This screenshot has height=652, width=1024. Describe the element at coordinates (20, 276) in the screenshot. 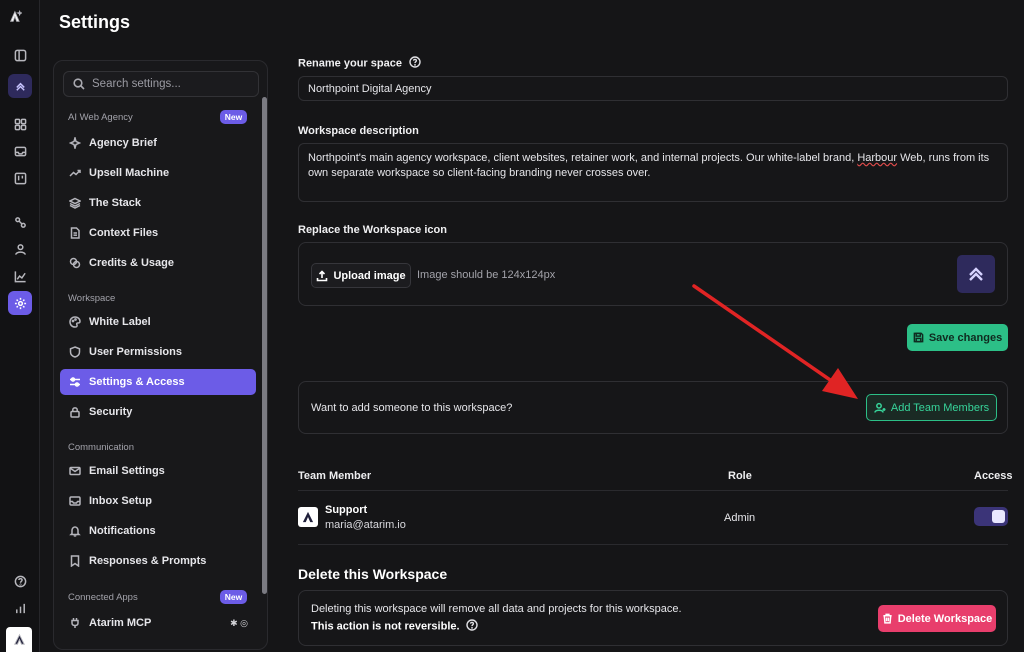

I see `analytics-icon` at that location.